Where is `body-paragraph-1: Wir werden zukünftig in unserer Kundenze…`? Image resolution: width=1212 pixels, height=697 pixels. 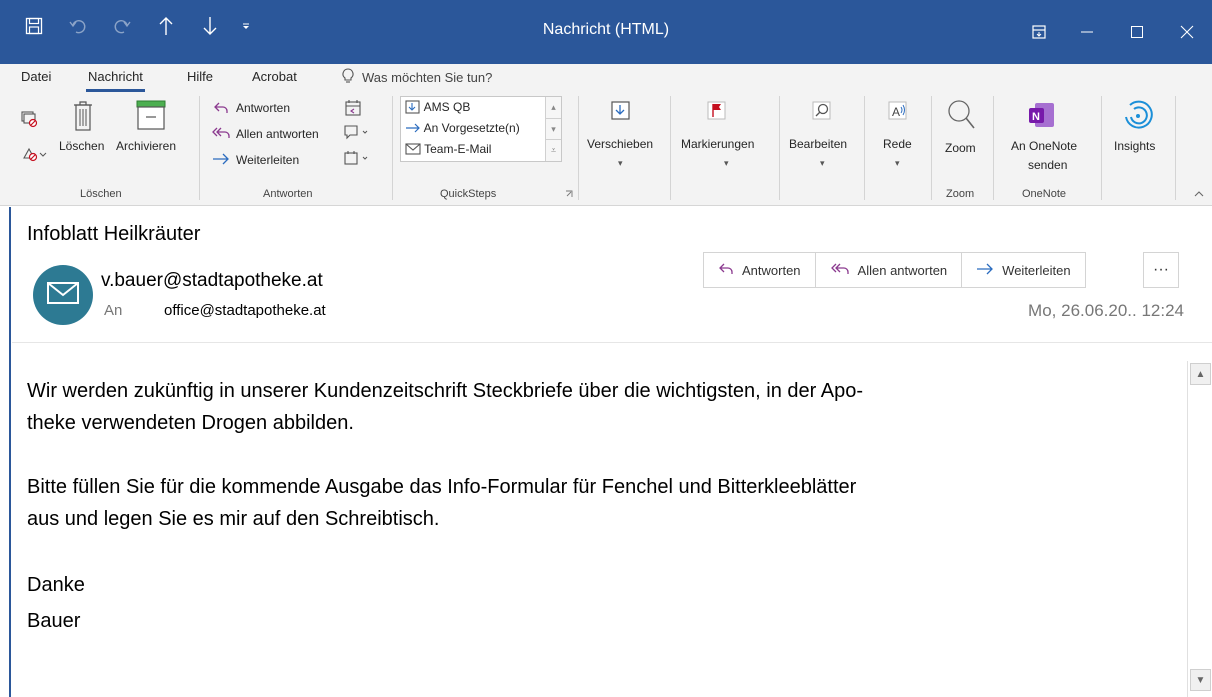
body-paragraph-1: Wir werden zukünftig in unserer Kundenze… is located at coordinates (445, 407).